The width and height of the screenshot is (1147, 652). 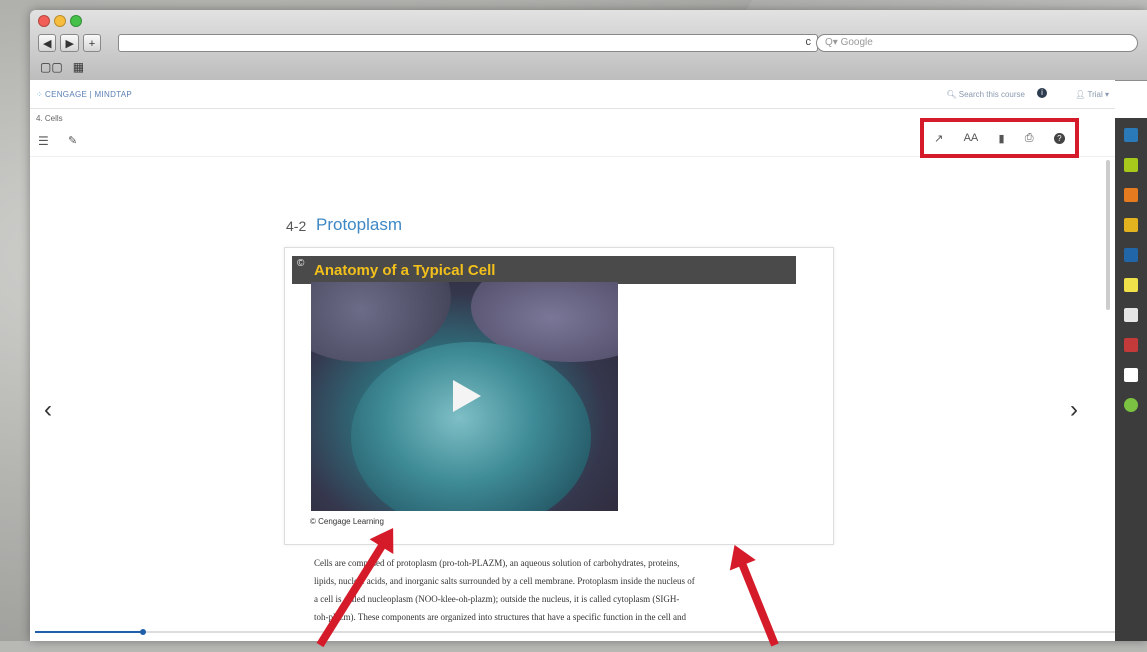 What do you see at coordinates (991, 94) in the screenshot?
I see `search-course-label: Search this course` at bounding box center [991, 94].